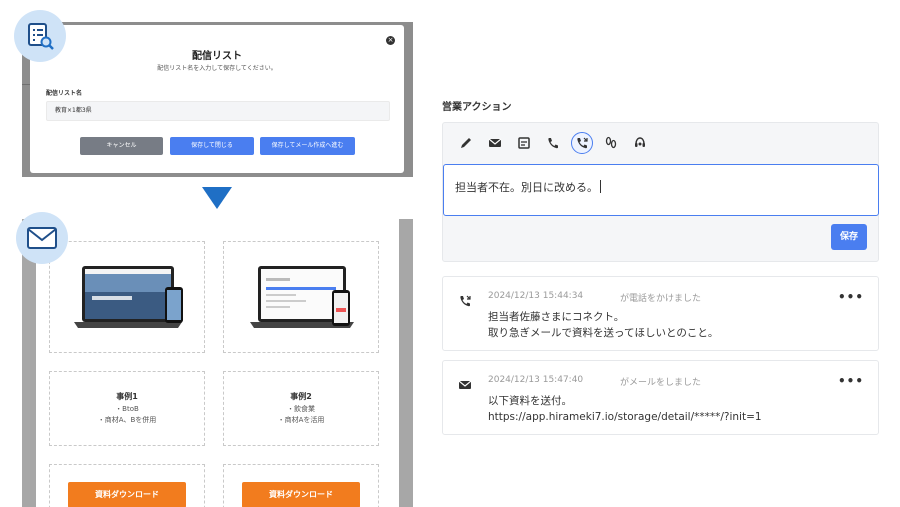 This screenshot has width=900, height=507. I want to click on text-caret, so click(600, 186).